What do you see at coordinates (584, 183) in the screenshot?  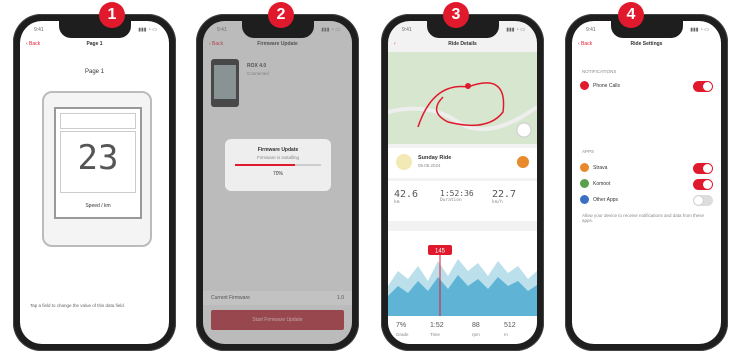 I see `komoot-icon` at bounding box center [584, 183].